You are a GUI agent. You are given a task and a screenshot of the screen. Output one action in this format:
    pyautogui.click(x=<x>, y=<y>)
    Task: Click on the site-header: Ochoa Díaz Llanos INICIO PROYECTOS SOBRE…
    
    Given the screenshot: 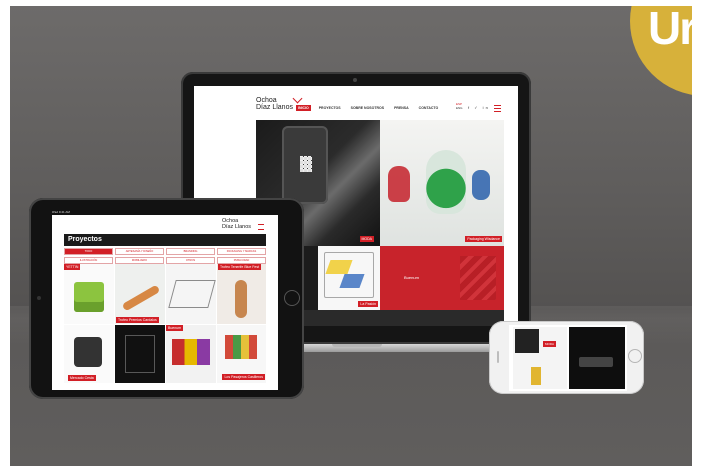 What is the action you would take?
    pyautogui.click(x=356, y=103)
    